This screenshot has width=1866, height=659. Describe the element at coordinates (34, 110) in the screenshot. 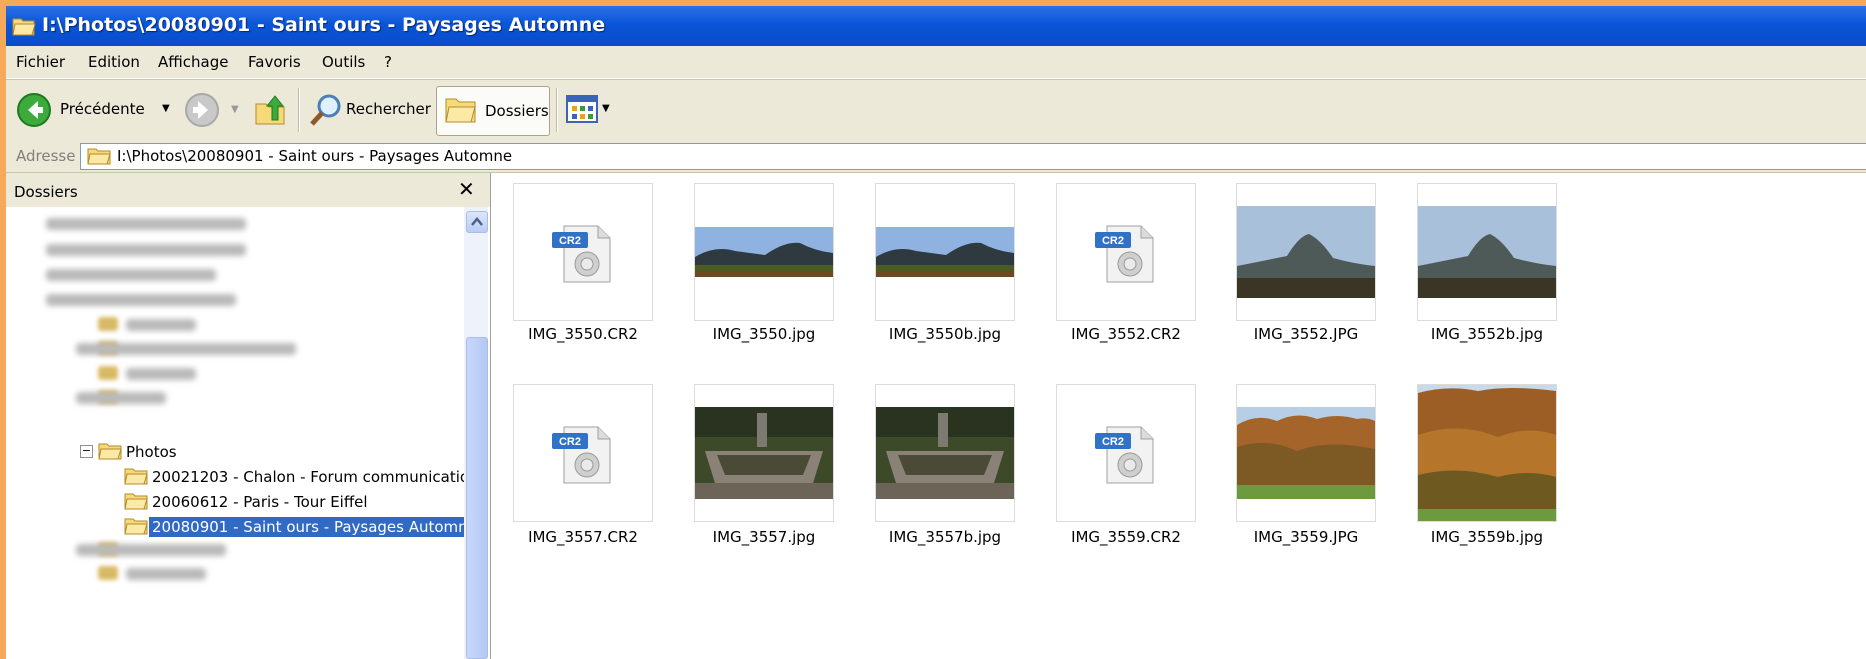

I see `back-arrow-icon` at that location.